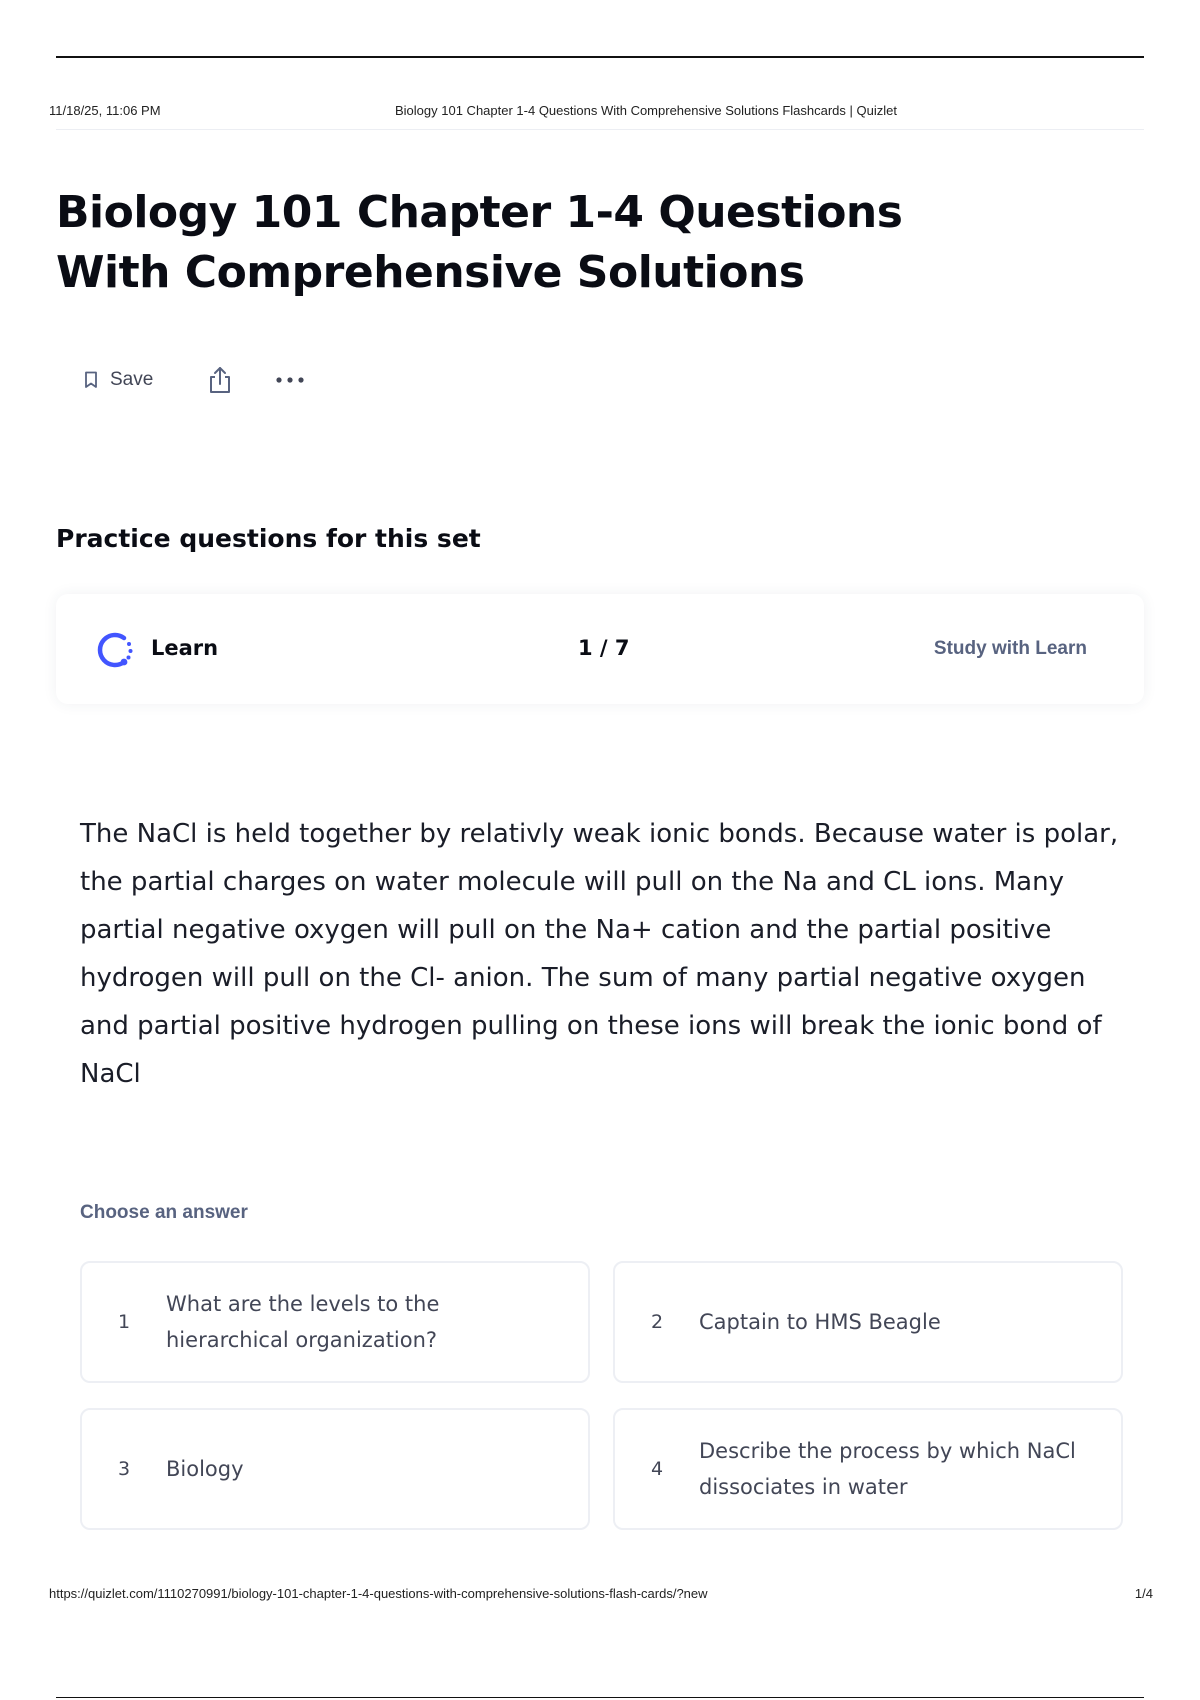 This screenshot has height=1700, width=1200. I want to click on question-progress: 1 / 7, so click(604, 648).